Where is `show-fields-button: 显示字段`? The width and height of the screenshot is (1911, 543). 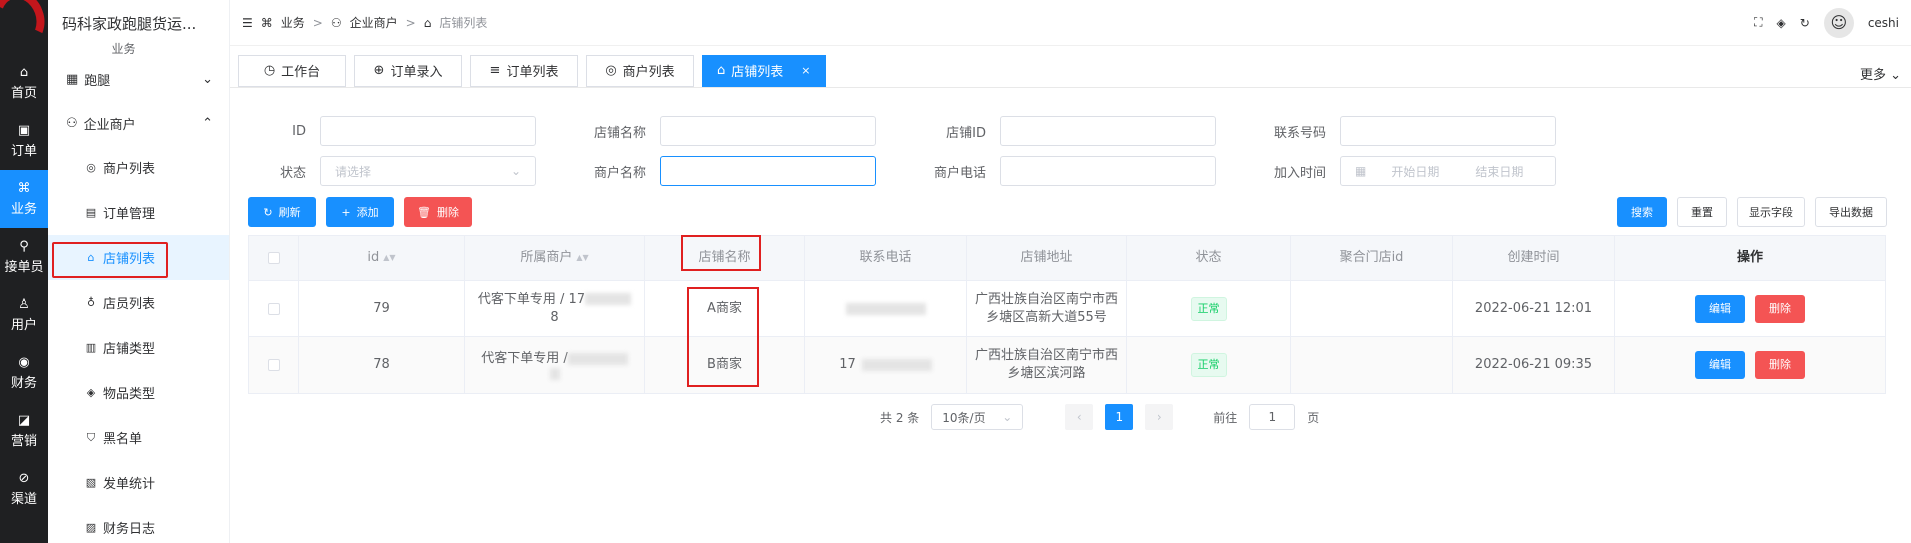 show-fields-button: 显示字段 is located at coordinates (1771, 212).